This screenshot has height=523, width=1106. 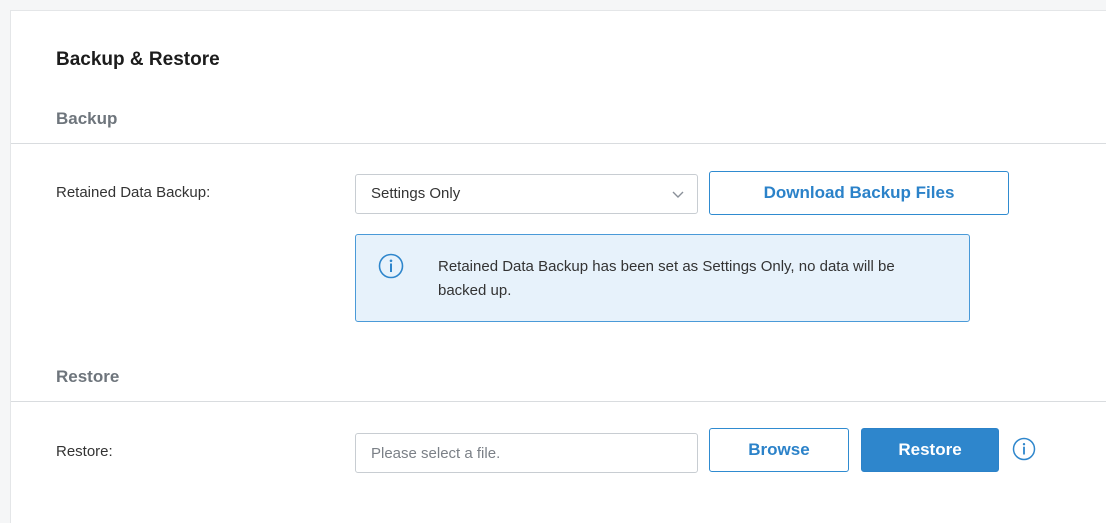 What do you see at coordinates (678, 194) in the screenshot?
I see `chevron-down-icon` at bounding box center [678, 194].